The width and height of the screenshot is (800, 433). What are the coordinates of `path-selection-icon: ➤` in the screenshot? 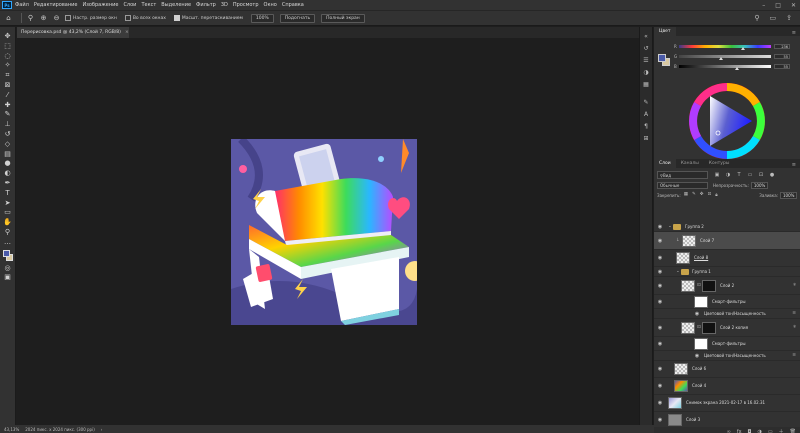 It's located at (8, 203).